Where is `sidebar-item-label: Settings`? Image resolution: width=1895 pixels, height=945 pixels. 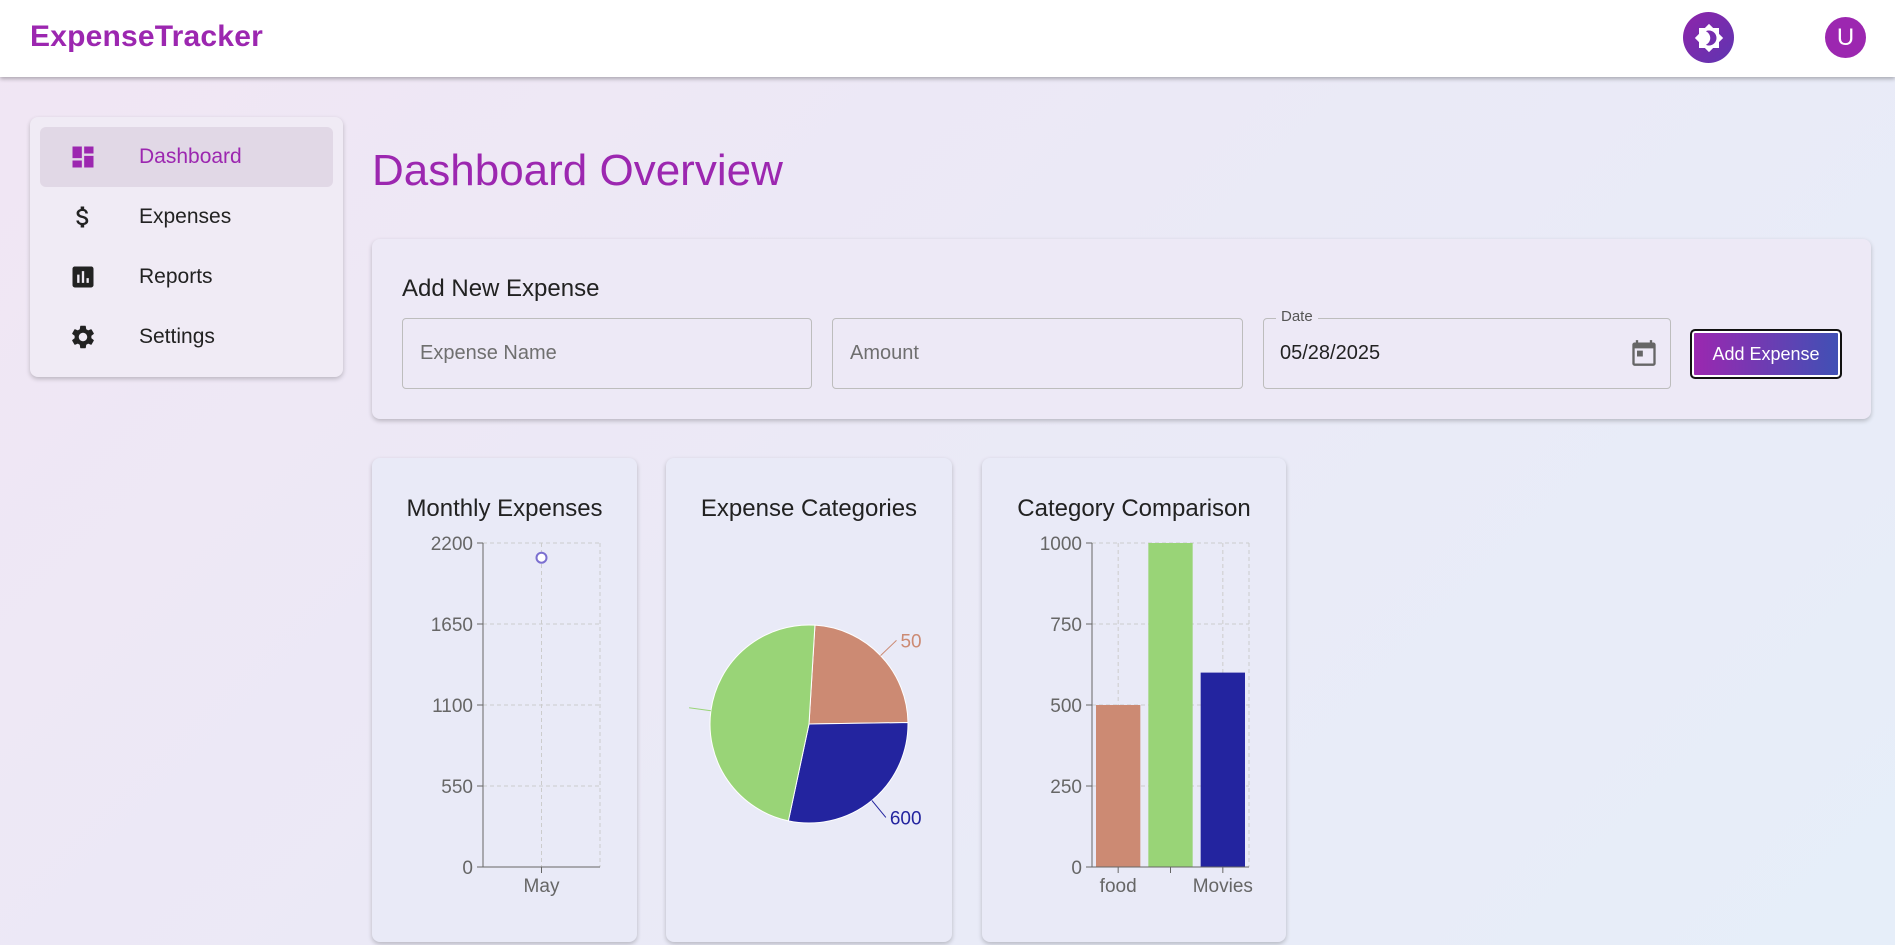 sidebar-item-label: Settings is located at coordinates (177, 336).